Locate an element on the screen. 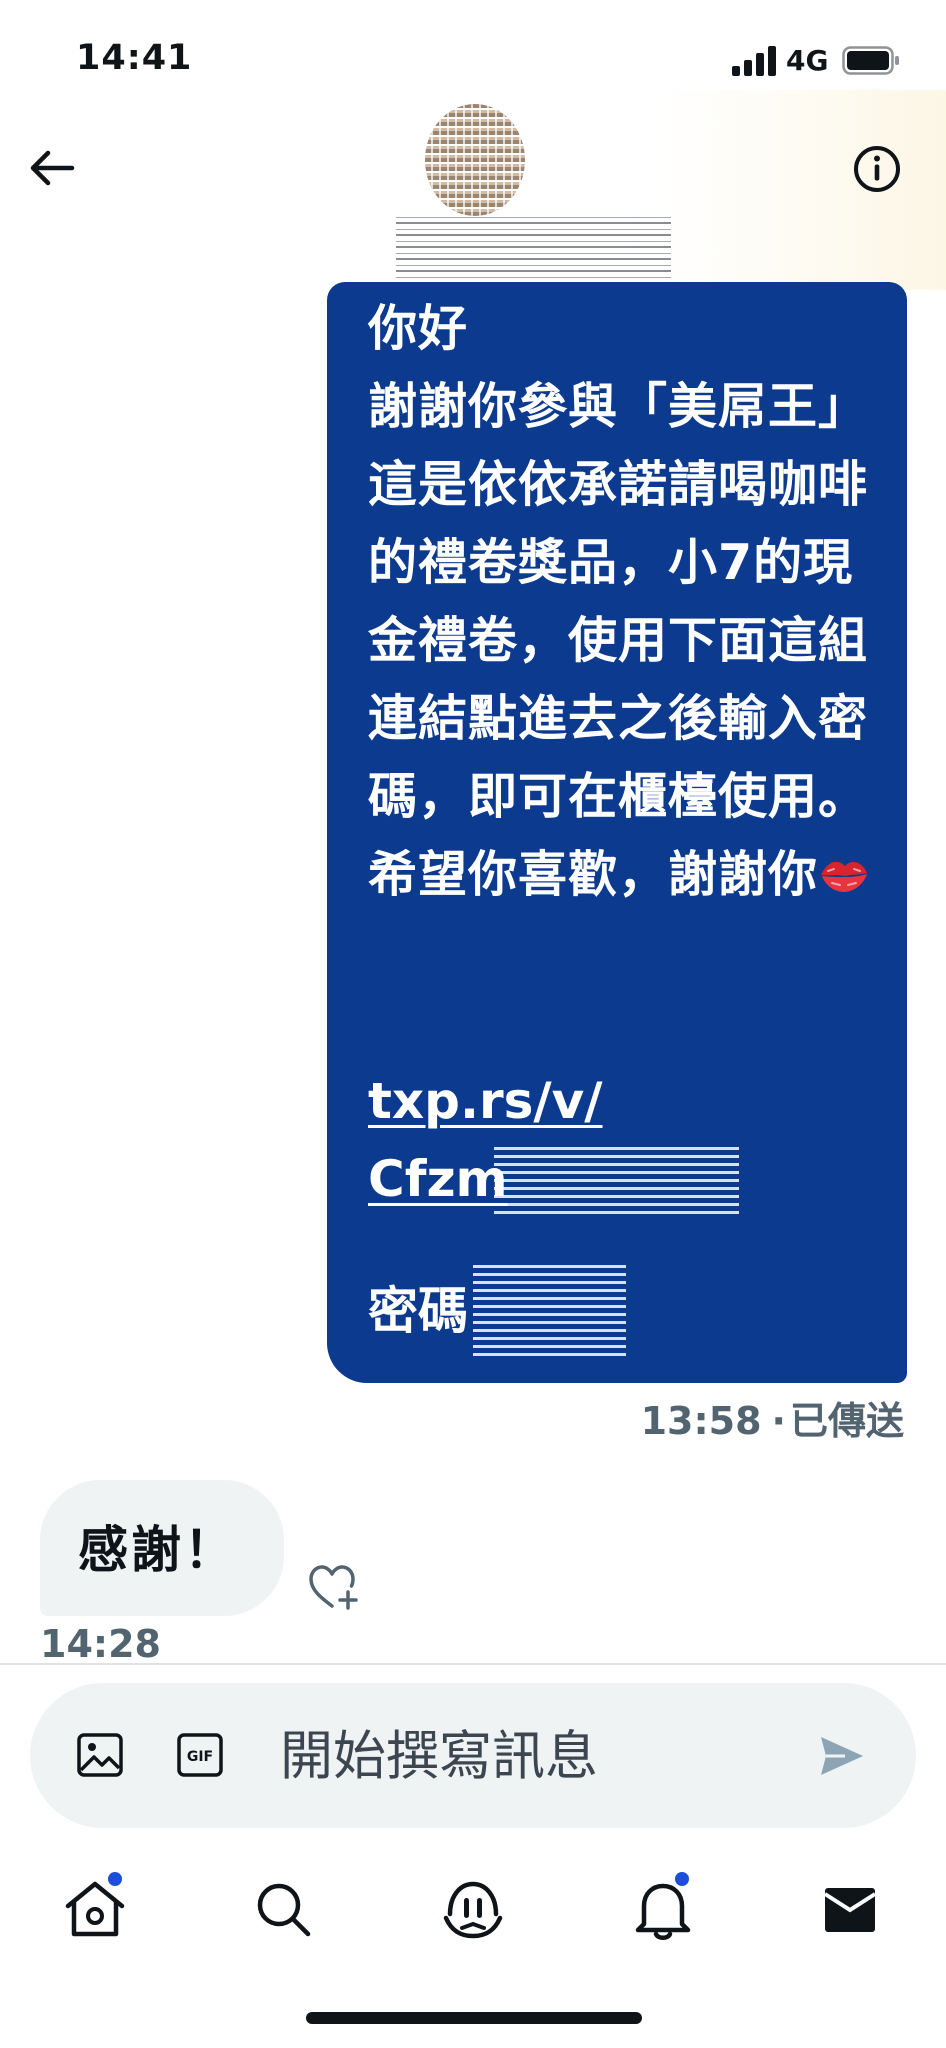  bottom-navigation is located at coordinates (473, 1926).